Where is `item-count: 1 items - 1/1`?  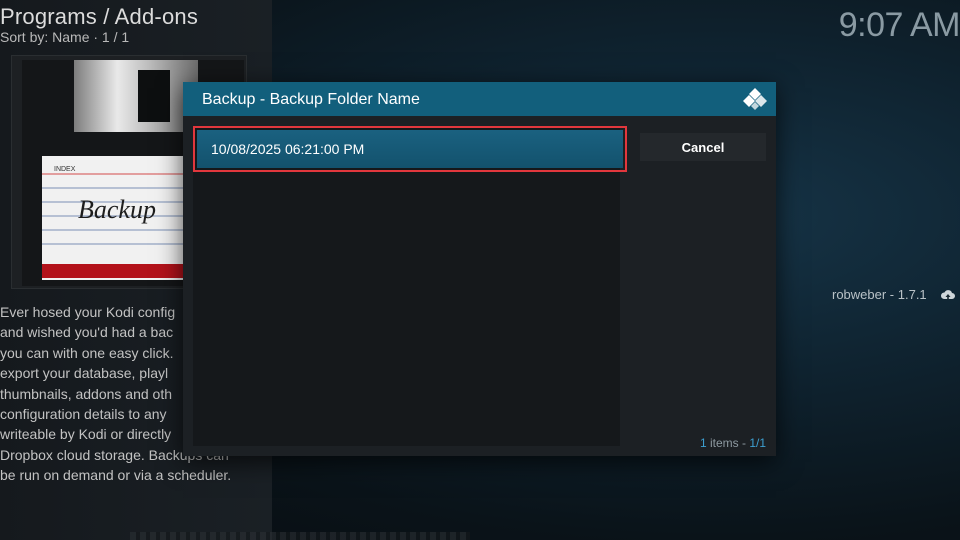 item-count: 1 items - 1/1 is located at coordinates (733, 443).